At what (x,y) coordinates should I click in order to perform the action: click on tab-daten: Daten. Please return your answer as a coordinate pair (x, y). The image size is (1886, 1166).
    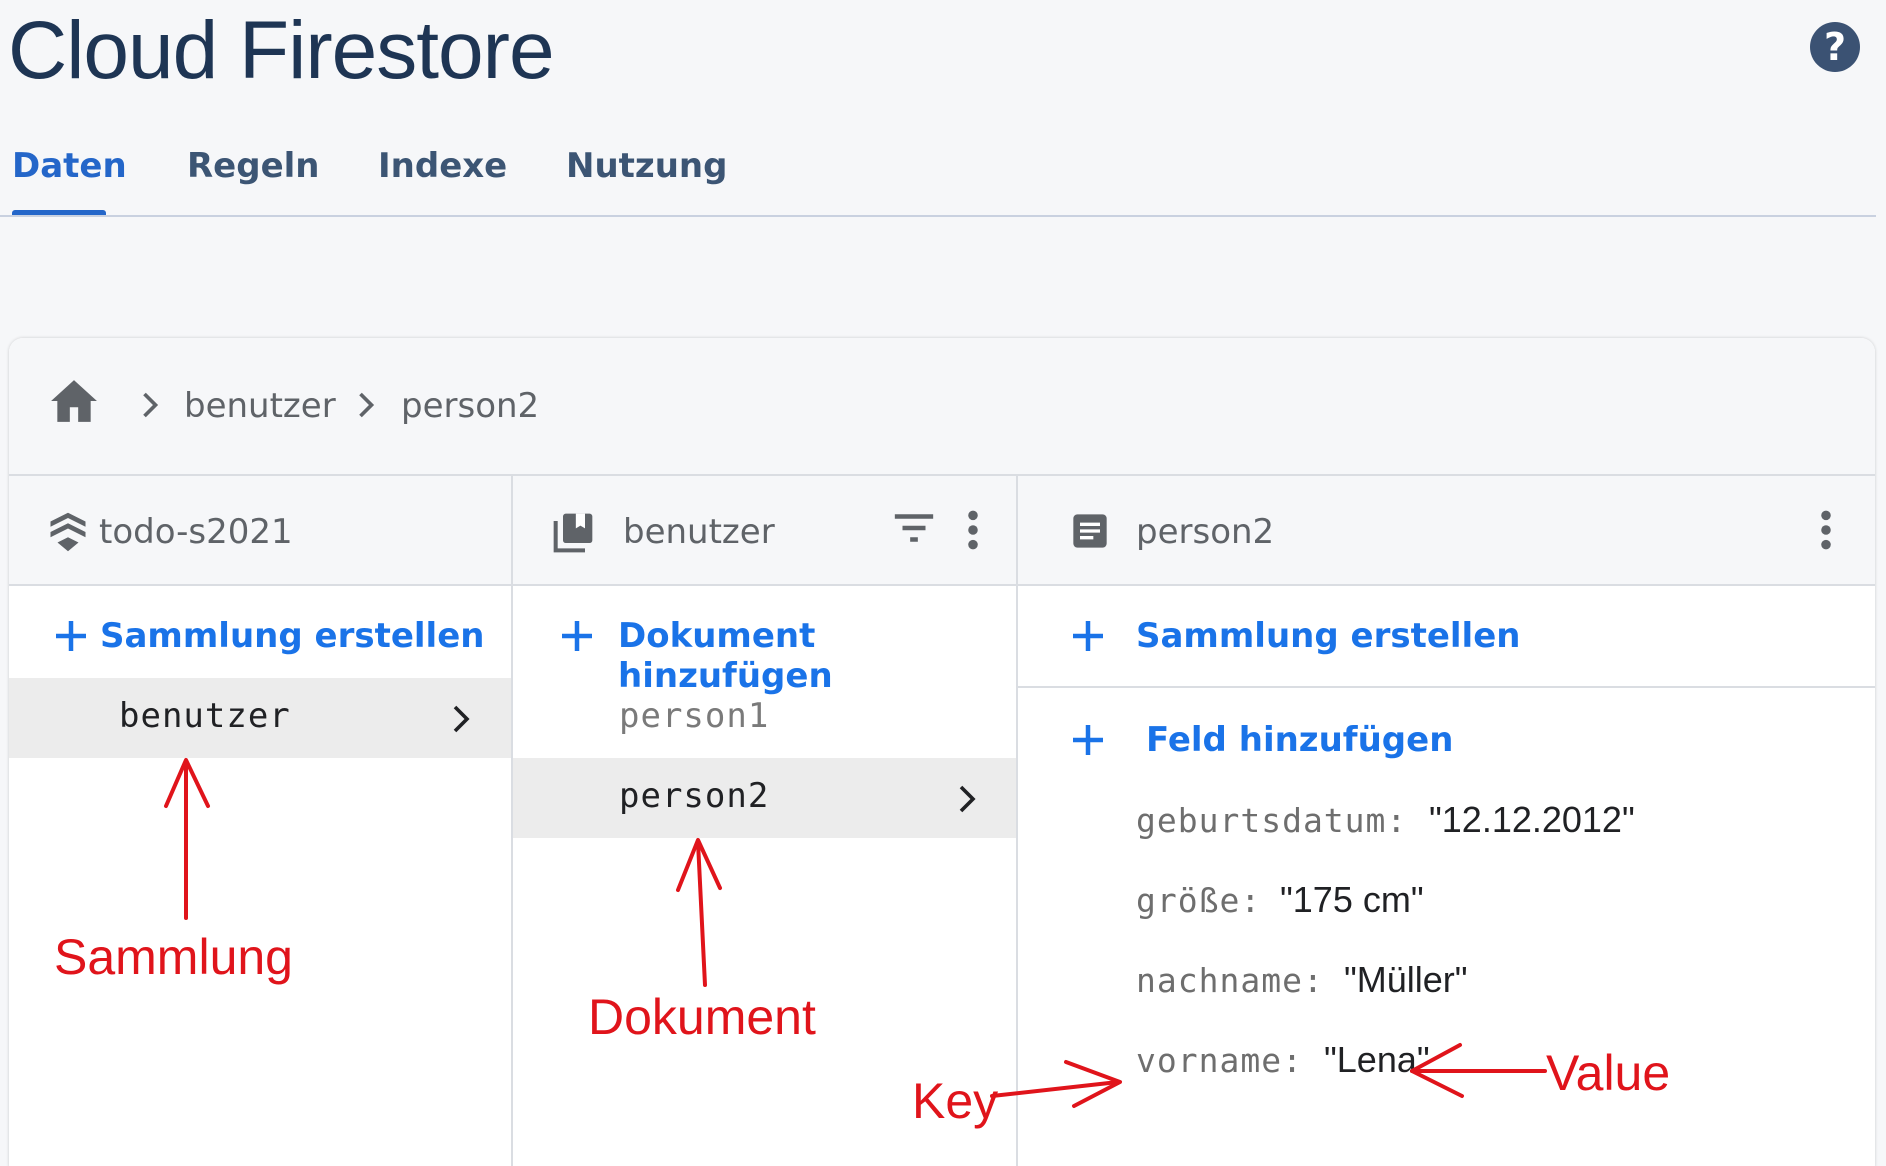
    Looking at the image, I should click on (69, 166).